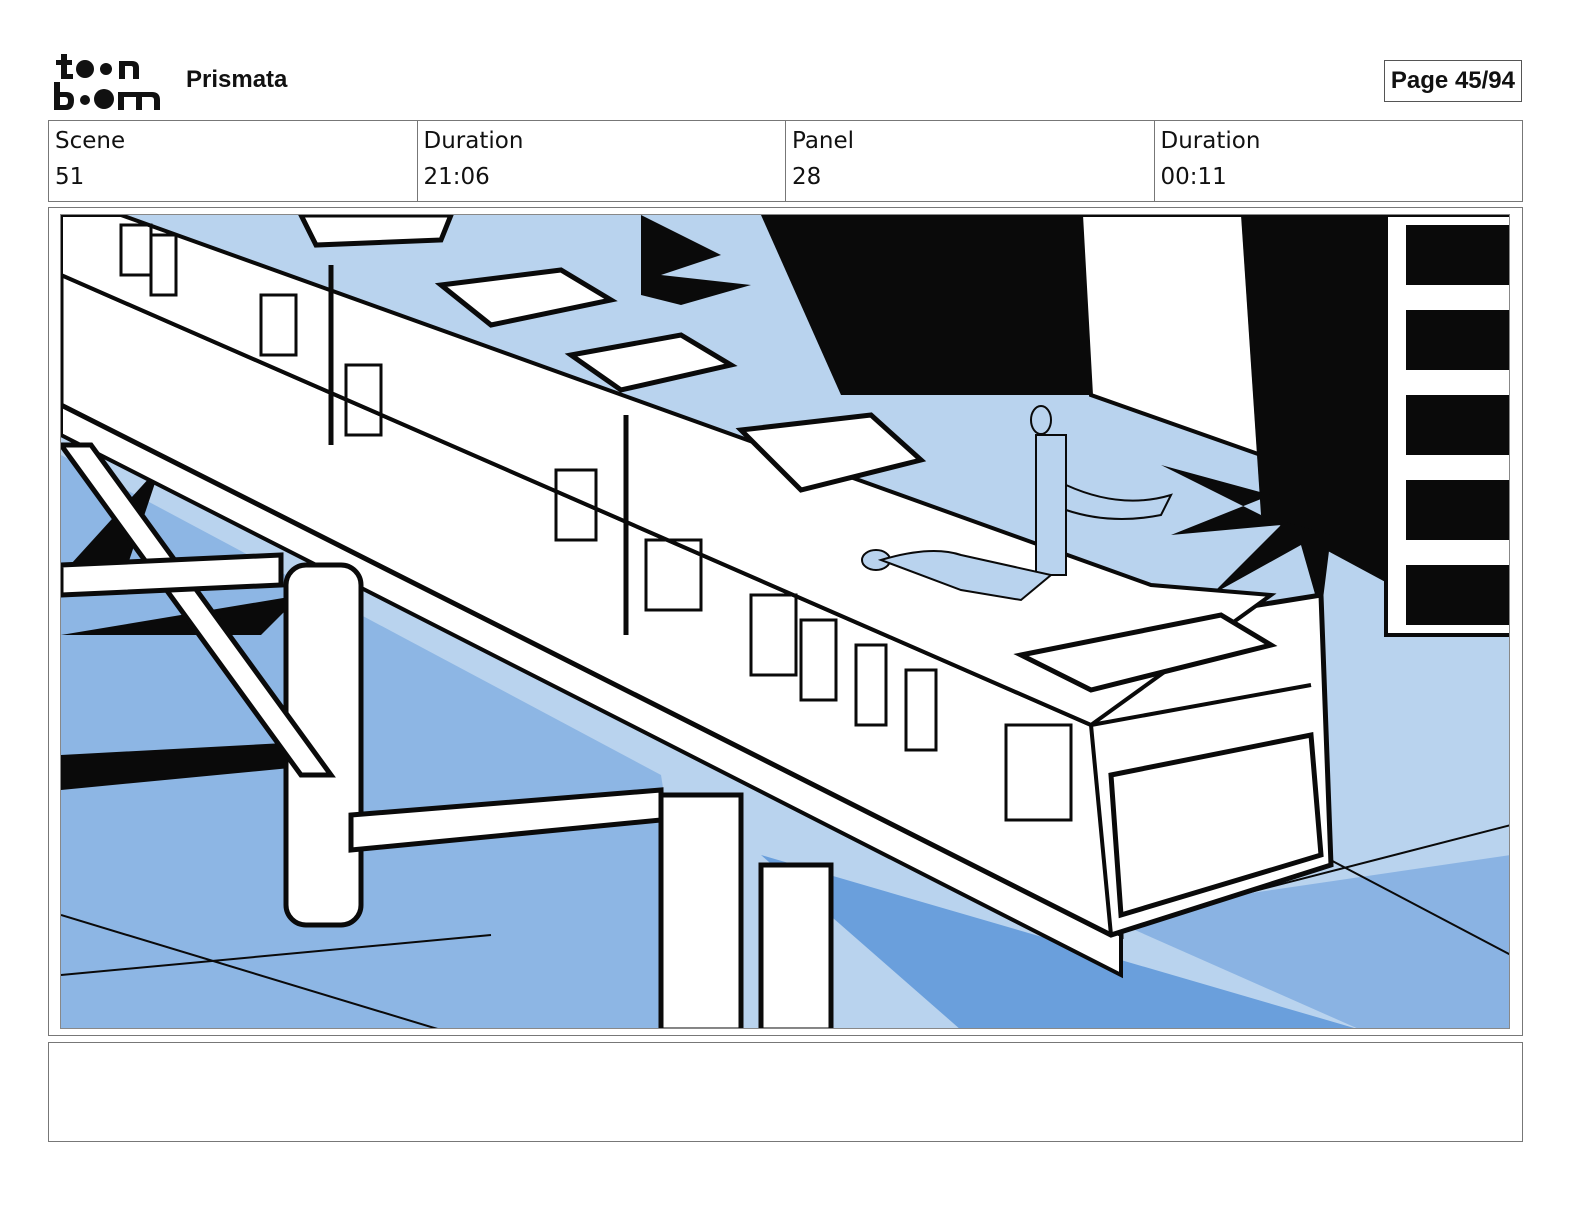 The image size is (1584, 1224). What do you see at coordinates (233, 161) in the screenshot?
I see `scene-cell: Scene 51` at bounding box center [233, 161].